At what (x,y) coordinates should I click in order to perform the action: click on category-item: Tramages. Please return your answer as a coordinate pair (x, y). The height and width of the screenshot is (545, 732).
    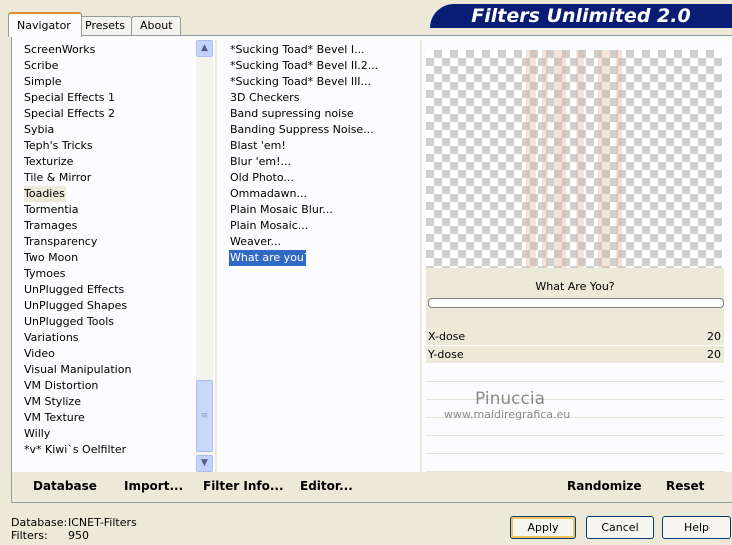
    Looking at the image, I should click on (110, 226).